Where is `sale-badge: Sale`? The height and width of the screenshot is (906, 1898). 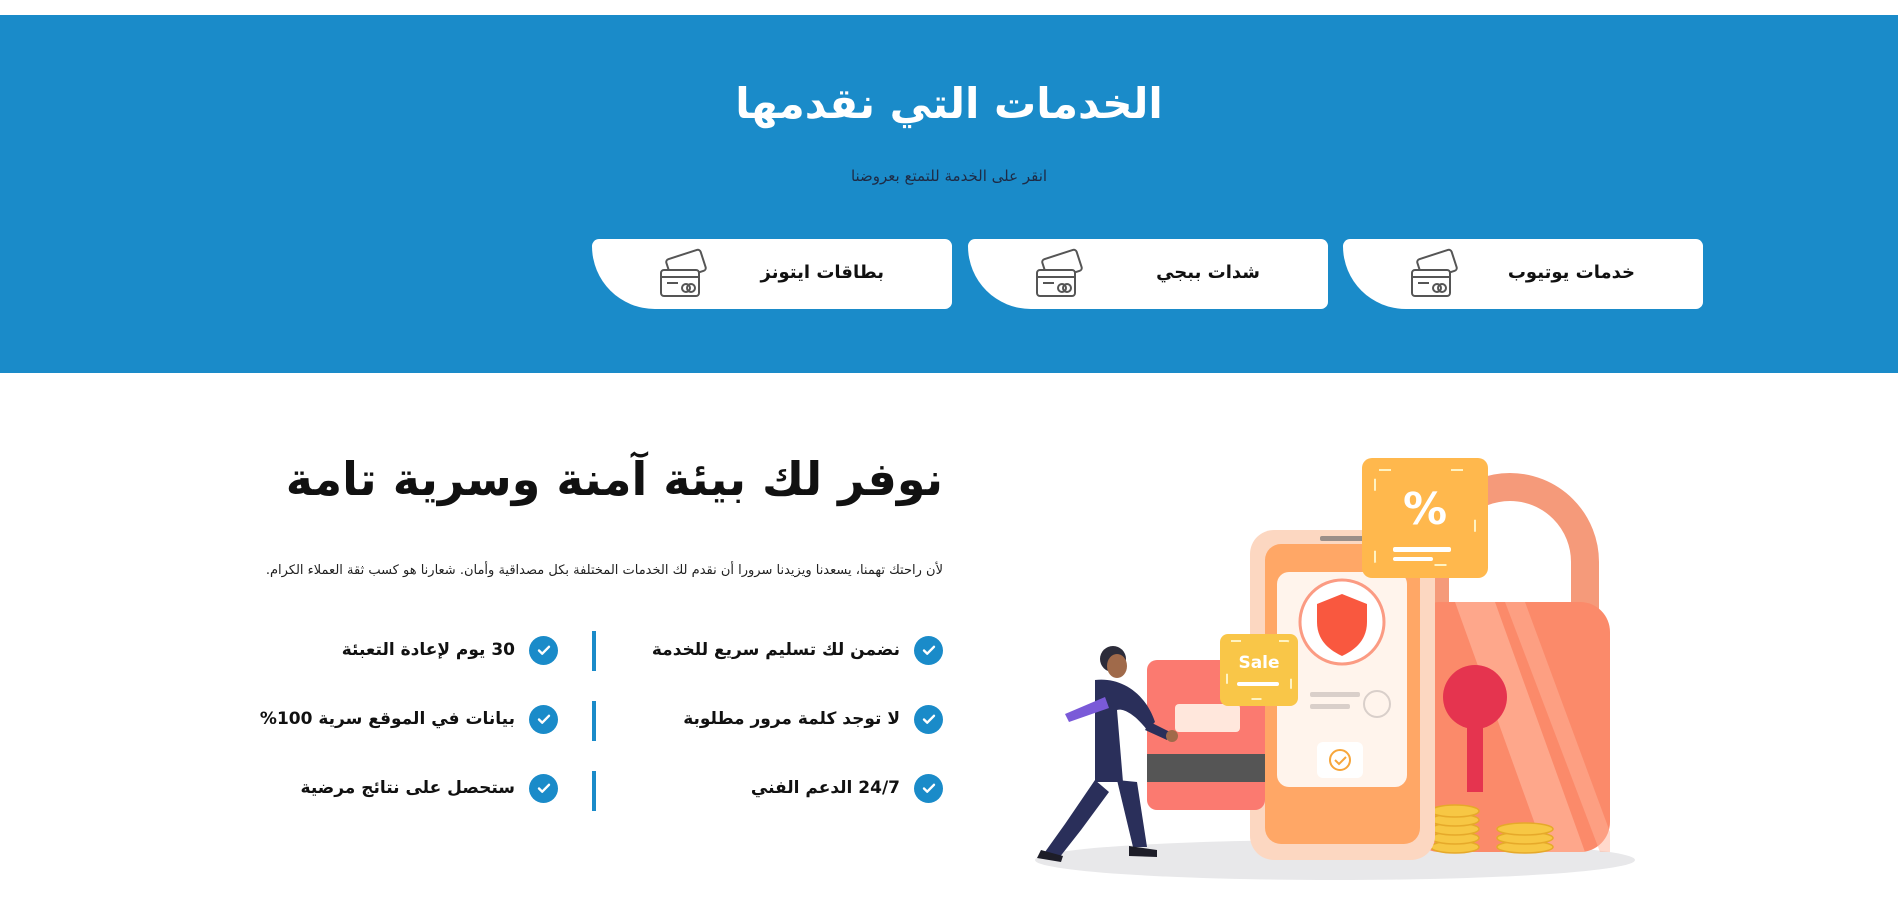
sale-badge: Sale is located at coordinates (1258, 663).